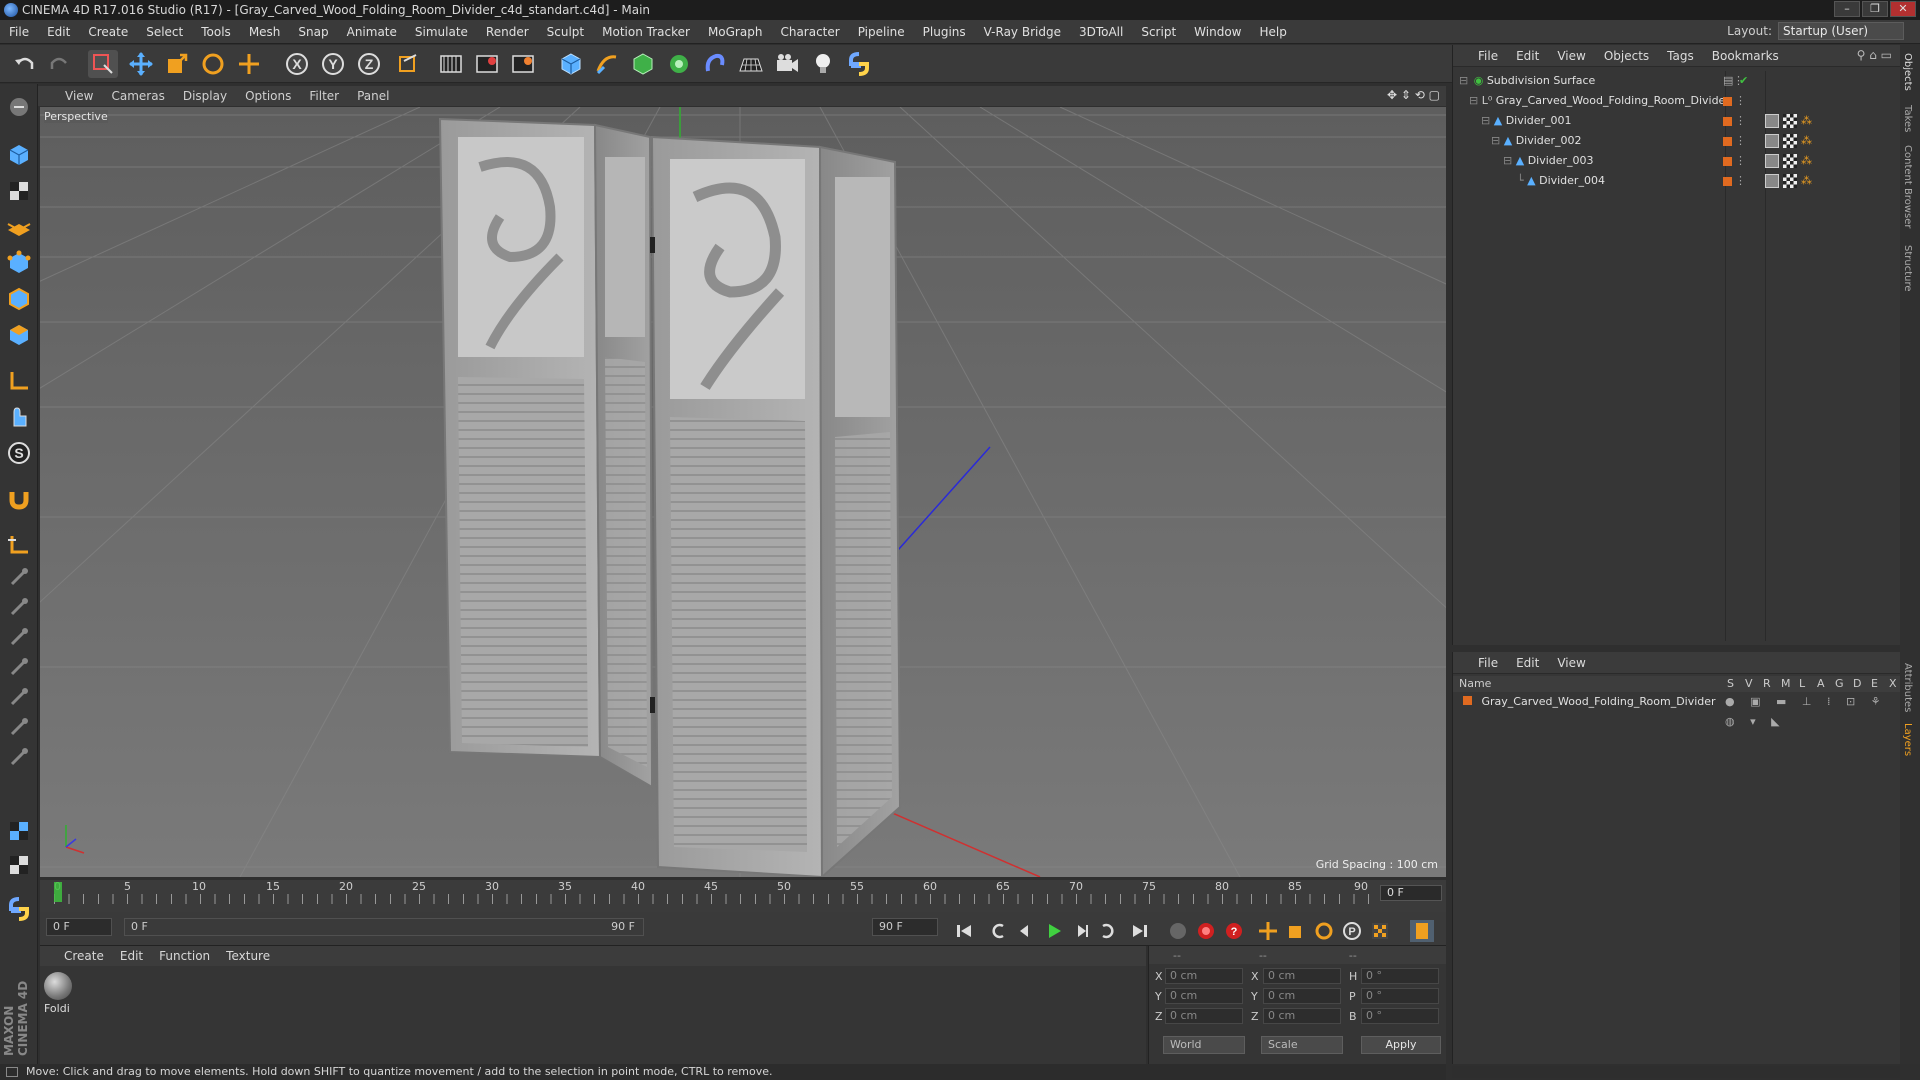 Image resolution: width=1920 pixels, height=1080 pixels. I want to click on menu-window: Window, so click(1217, 32).